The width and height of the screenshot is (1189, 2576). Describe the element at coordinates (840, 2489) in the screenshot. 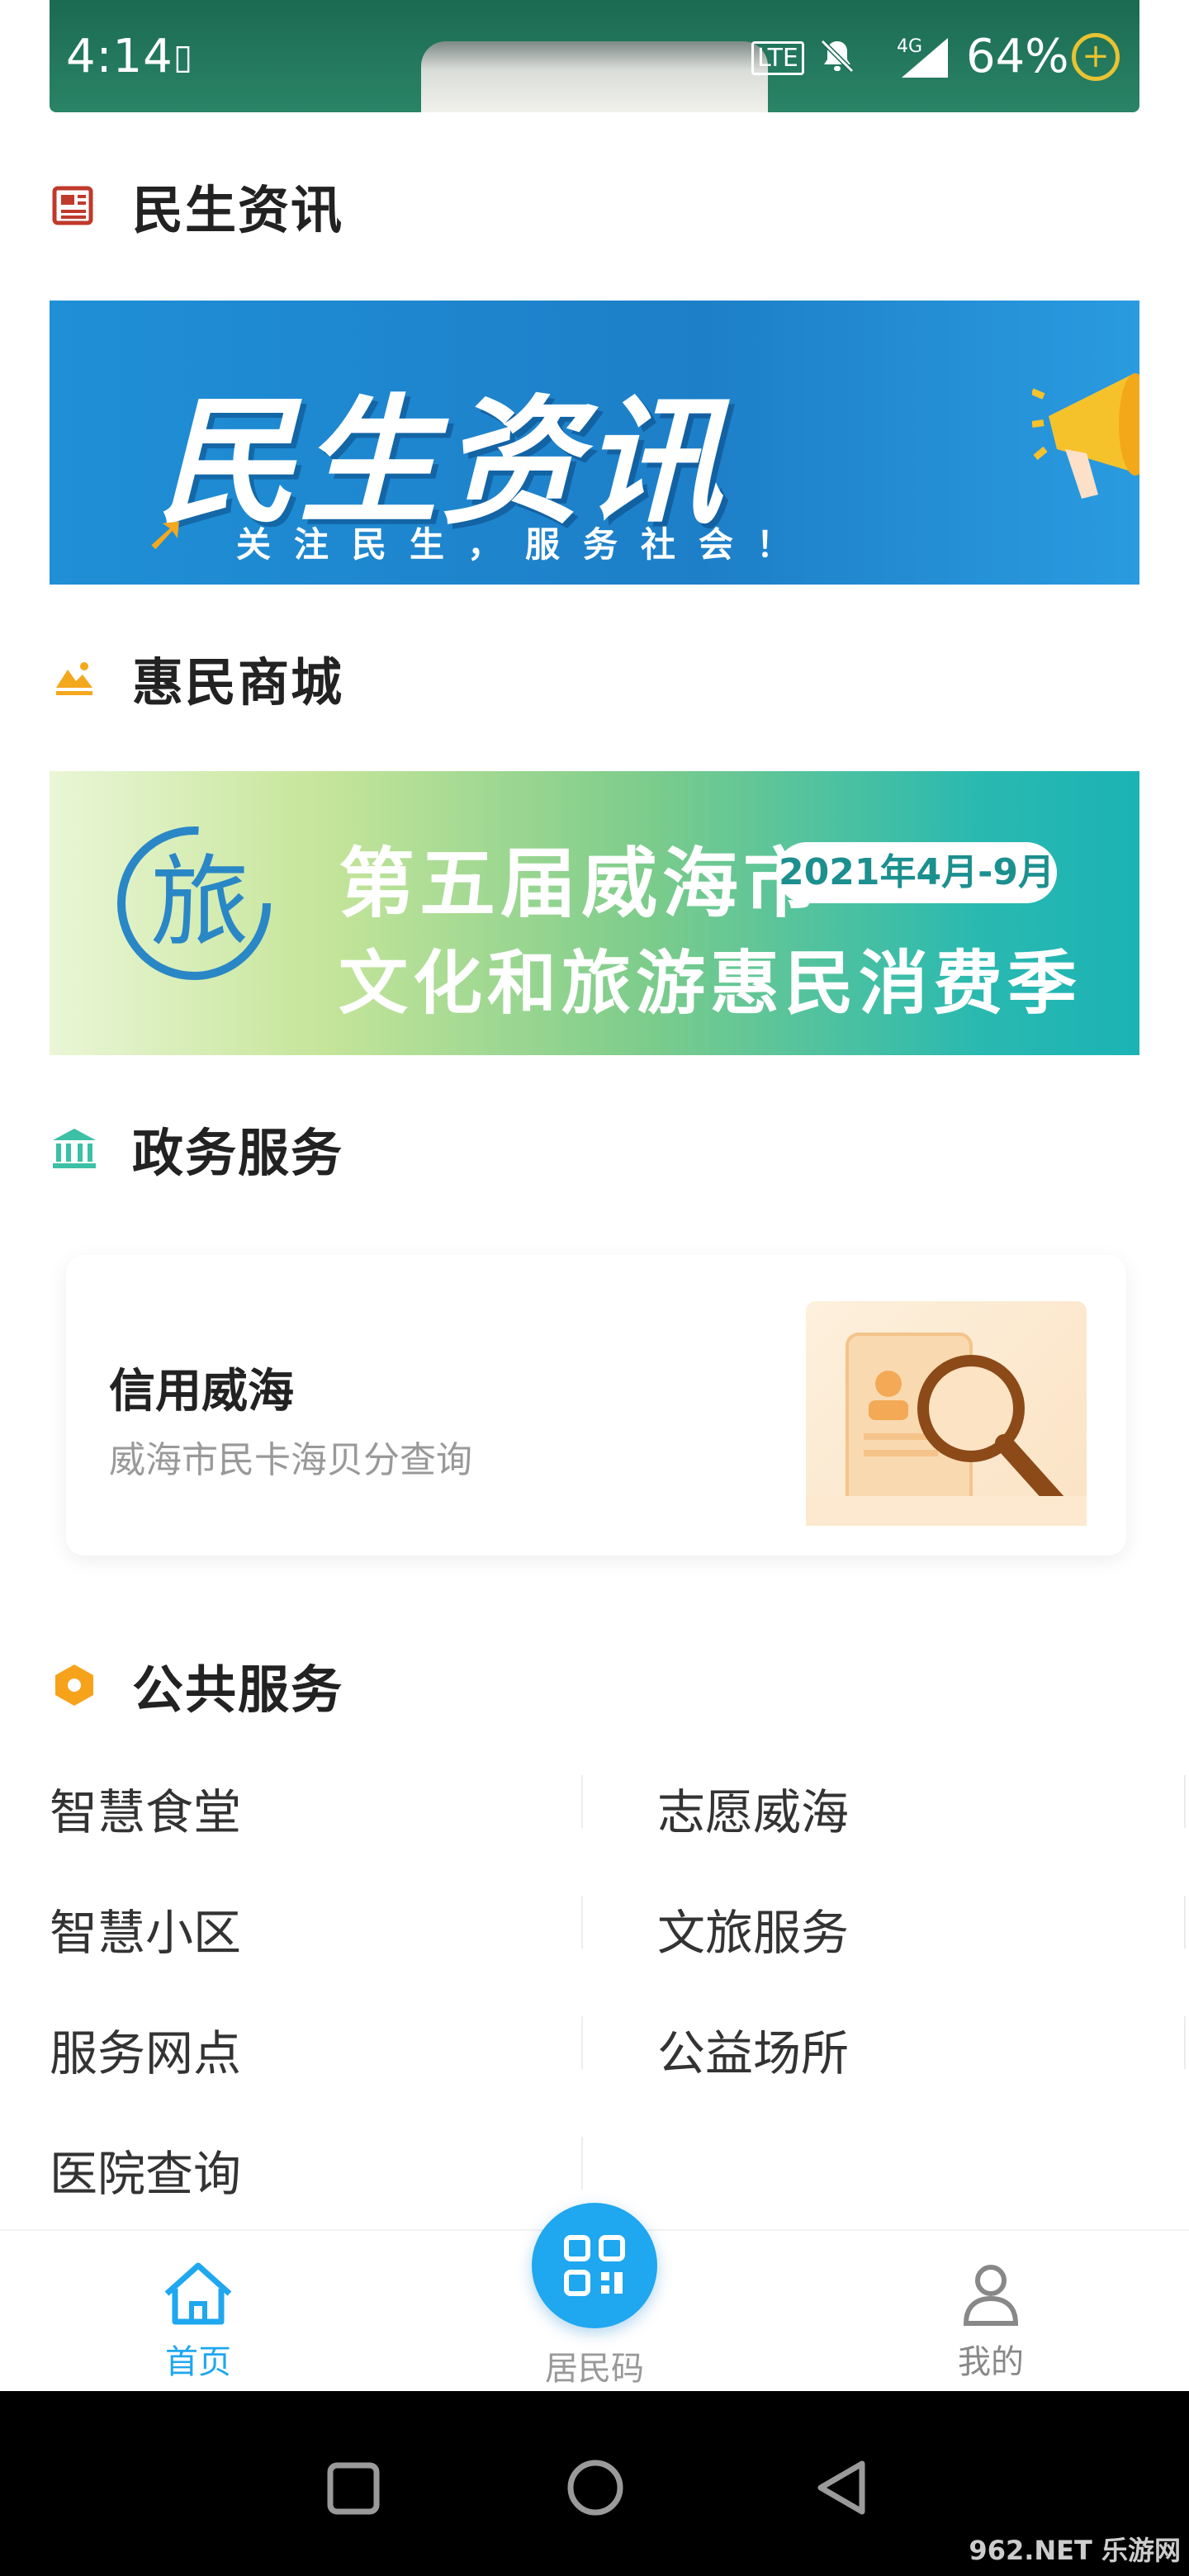

I see `back-button` at that location.